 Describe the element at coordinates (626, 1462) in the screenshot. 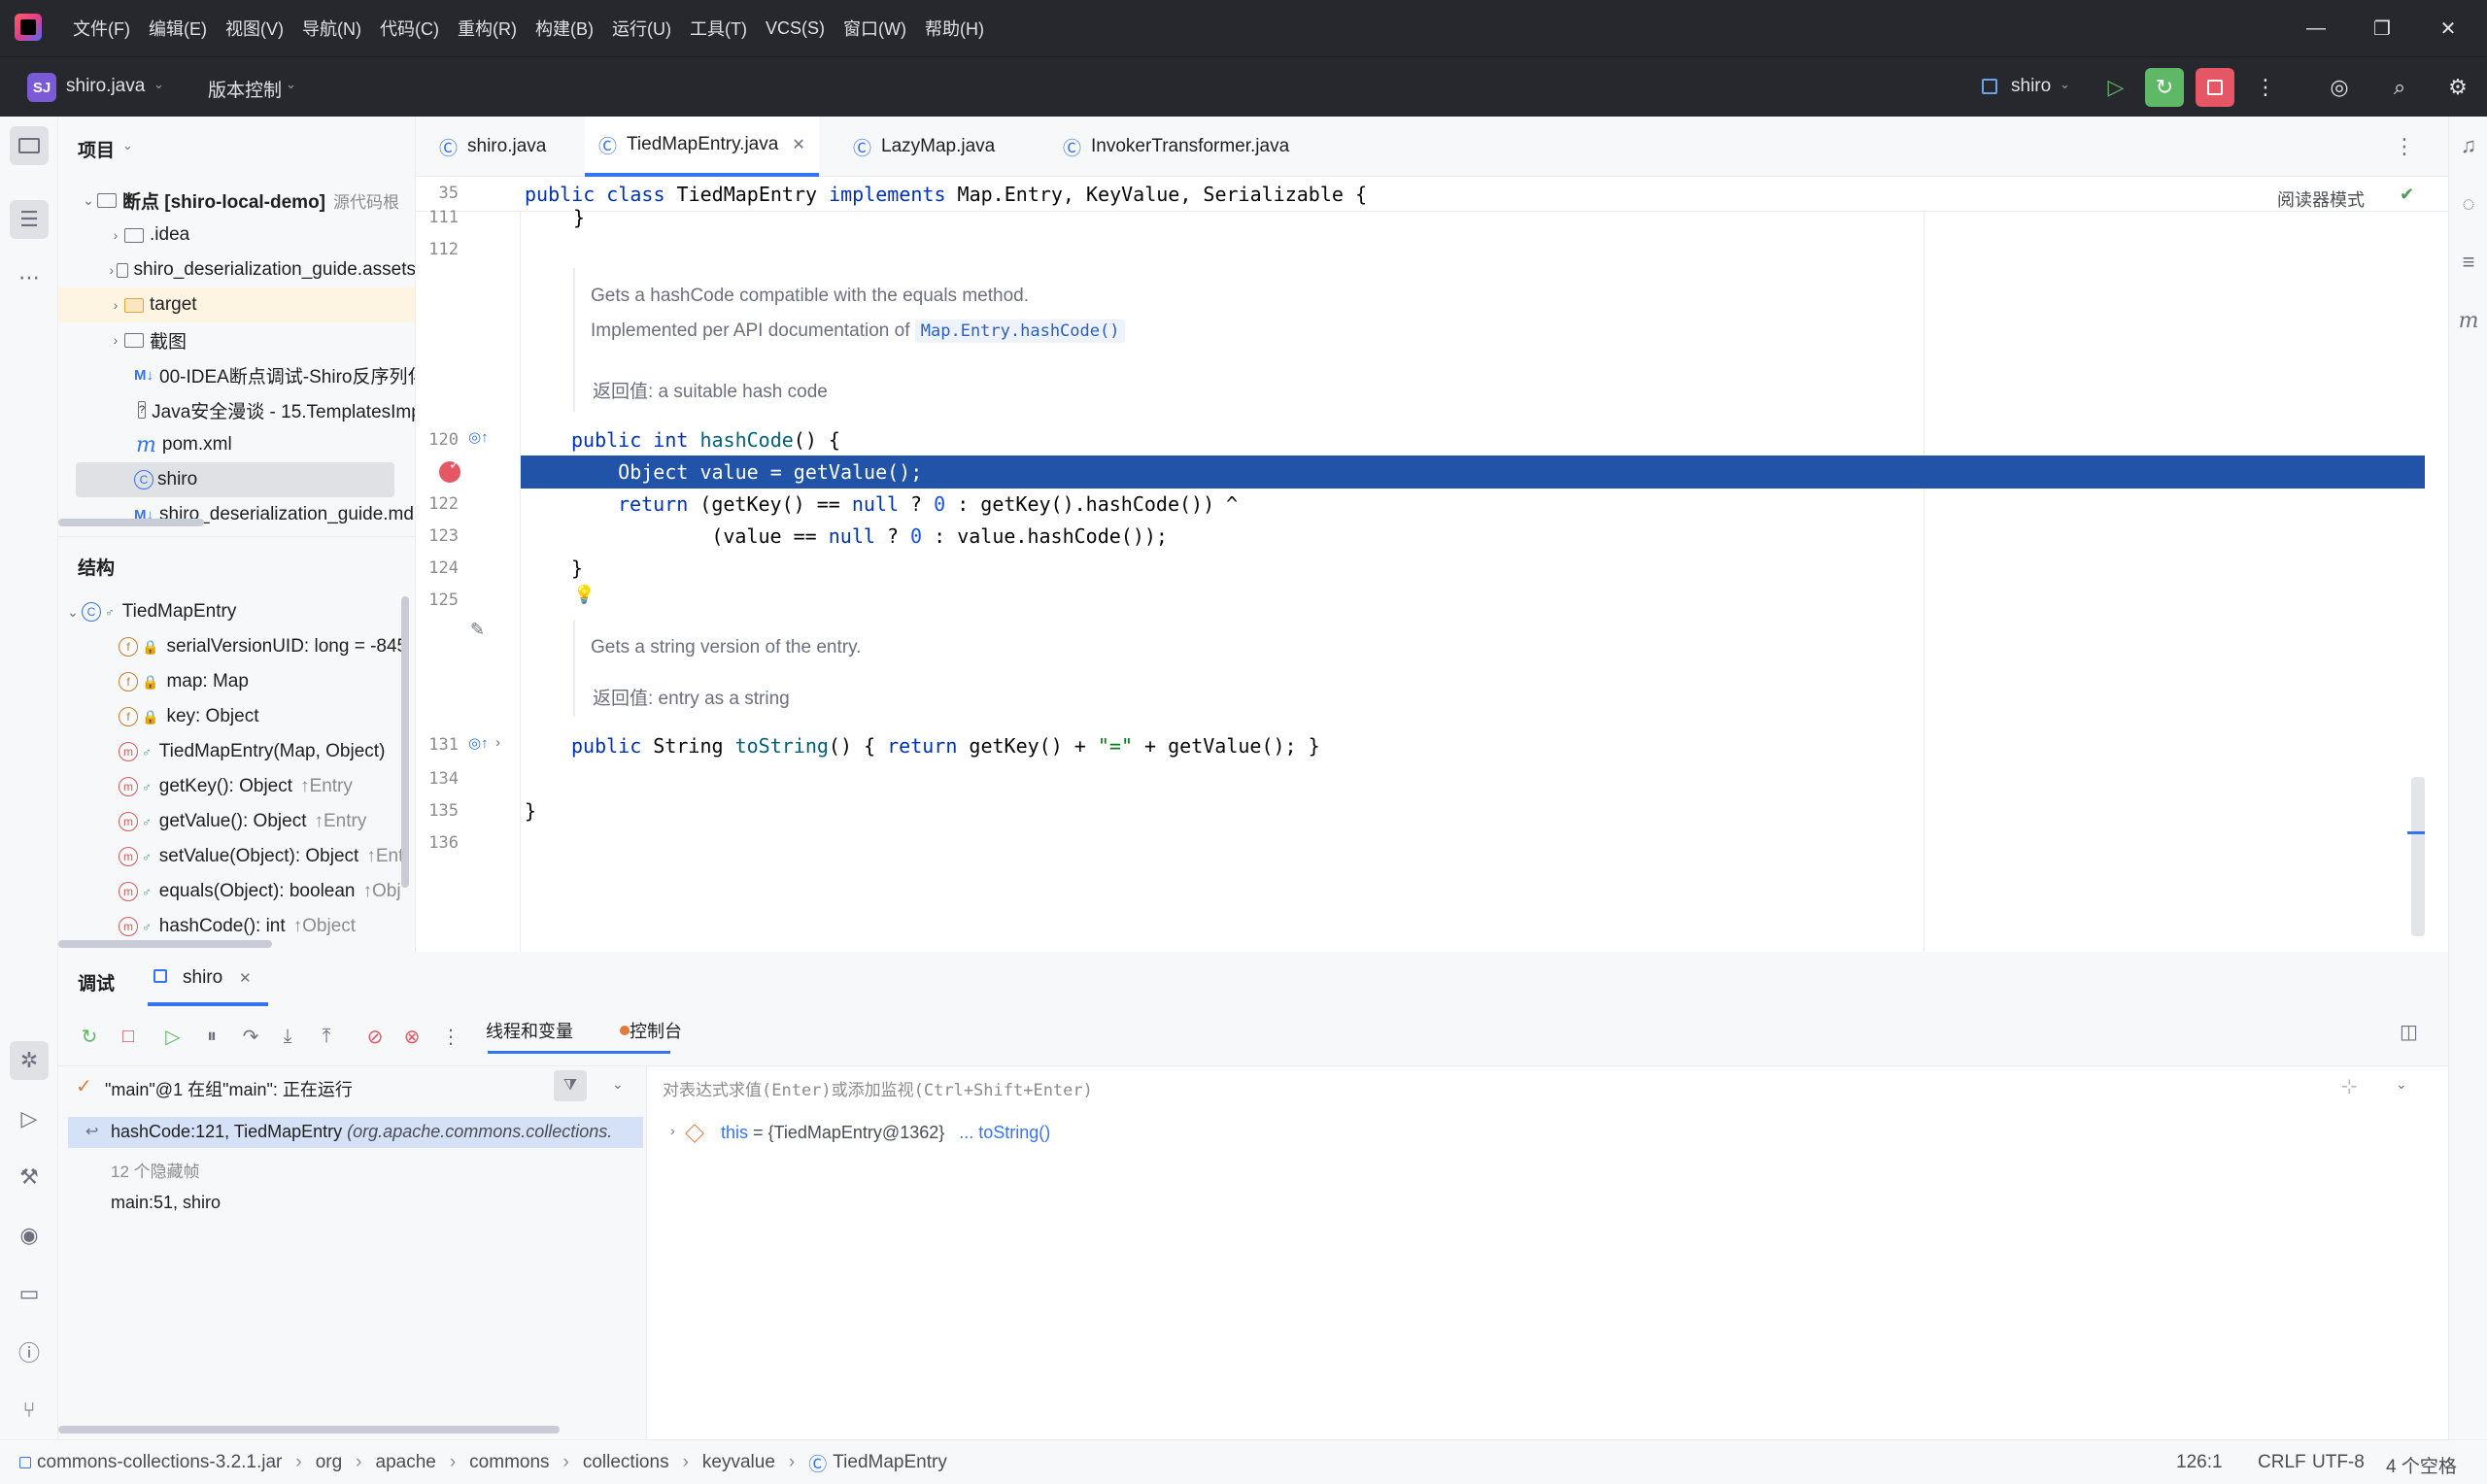

I see `breadcrumb-item: collections` at that location.